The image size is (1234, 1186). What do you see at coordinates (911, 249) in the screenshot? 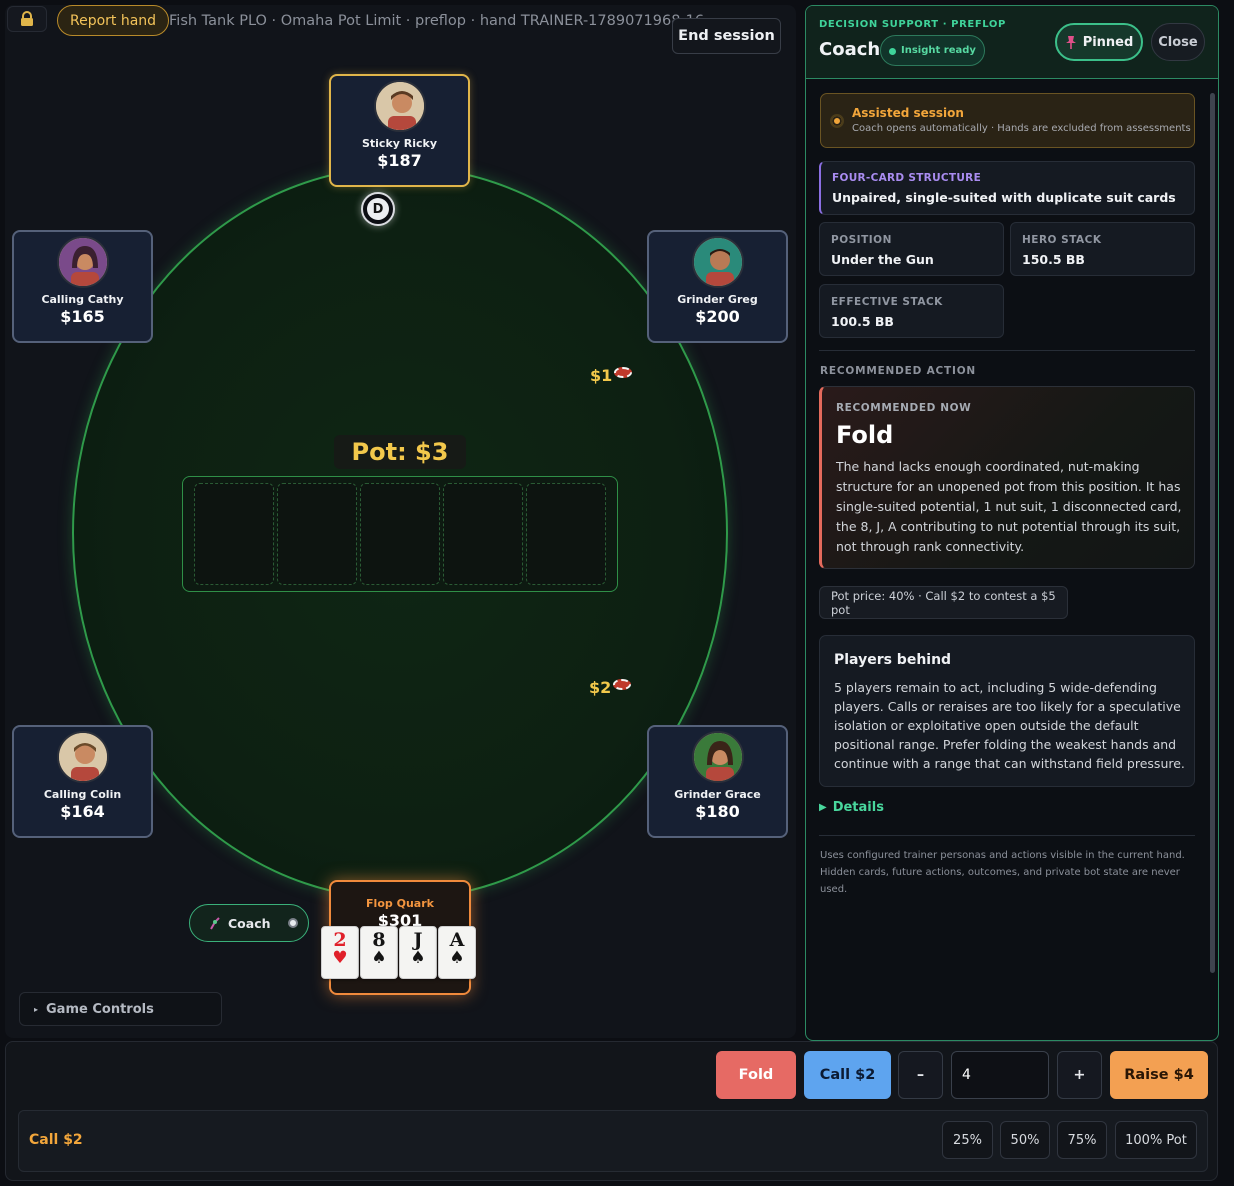
I see `position-stat: POSITION Under the Gun` at bounding box center [911, 249].